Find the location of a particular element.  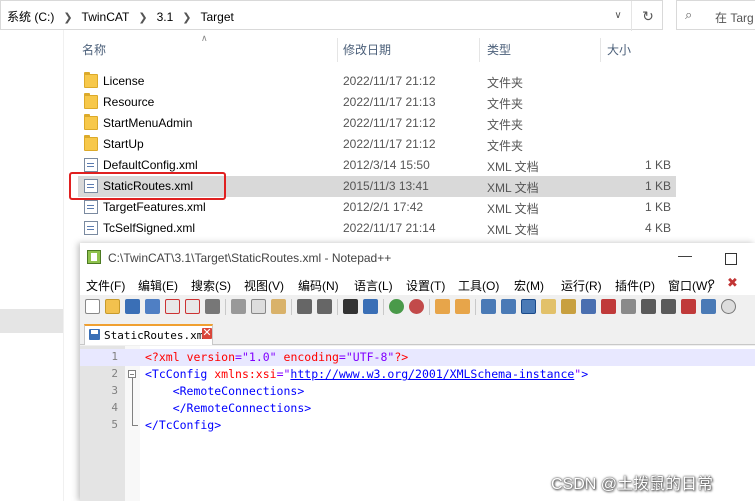

monitoring-icon is located at coordinates (708, 306).